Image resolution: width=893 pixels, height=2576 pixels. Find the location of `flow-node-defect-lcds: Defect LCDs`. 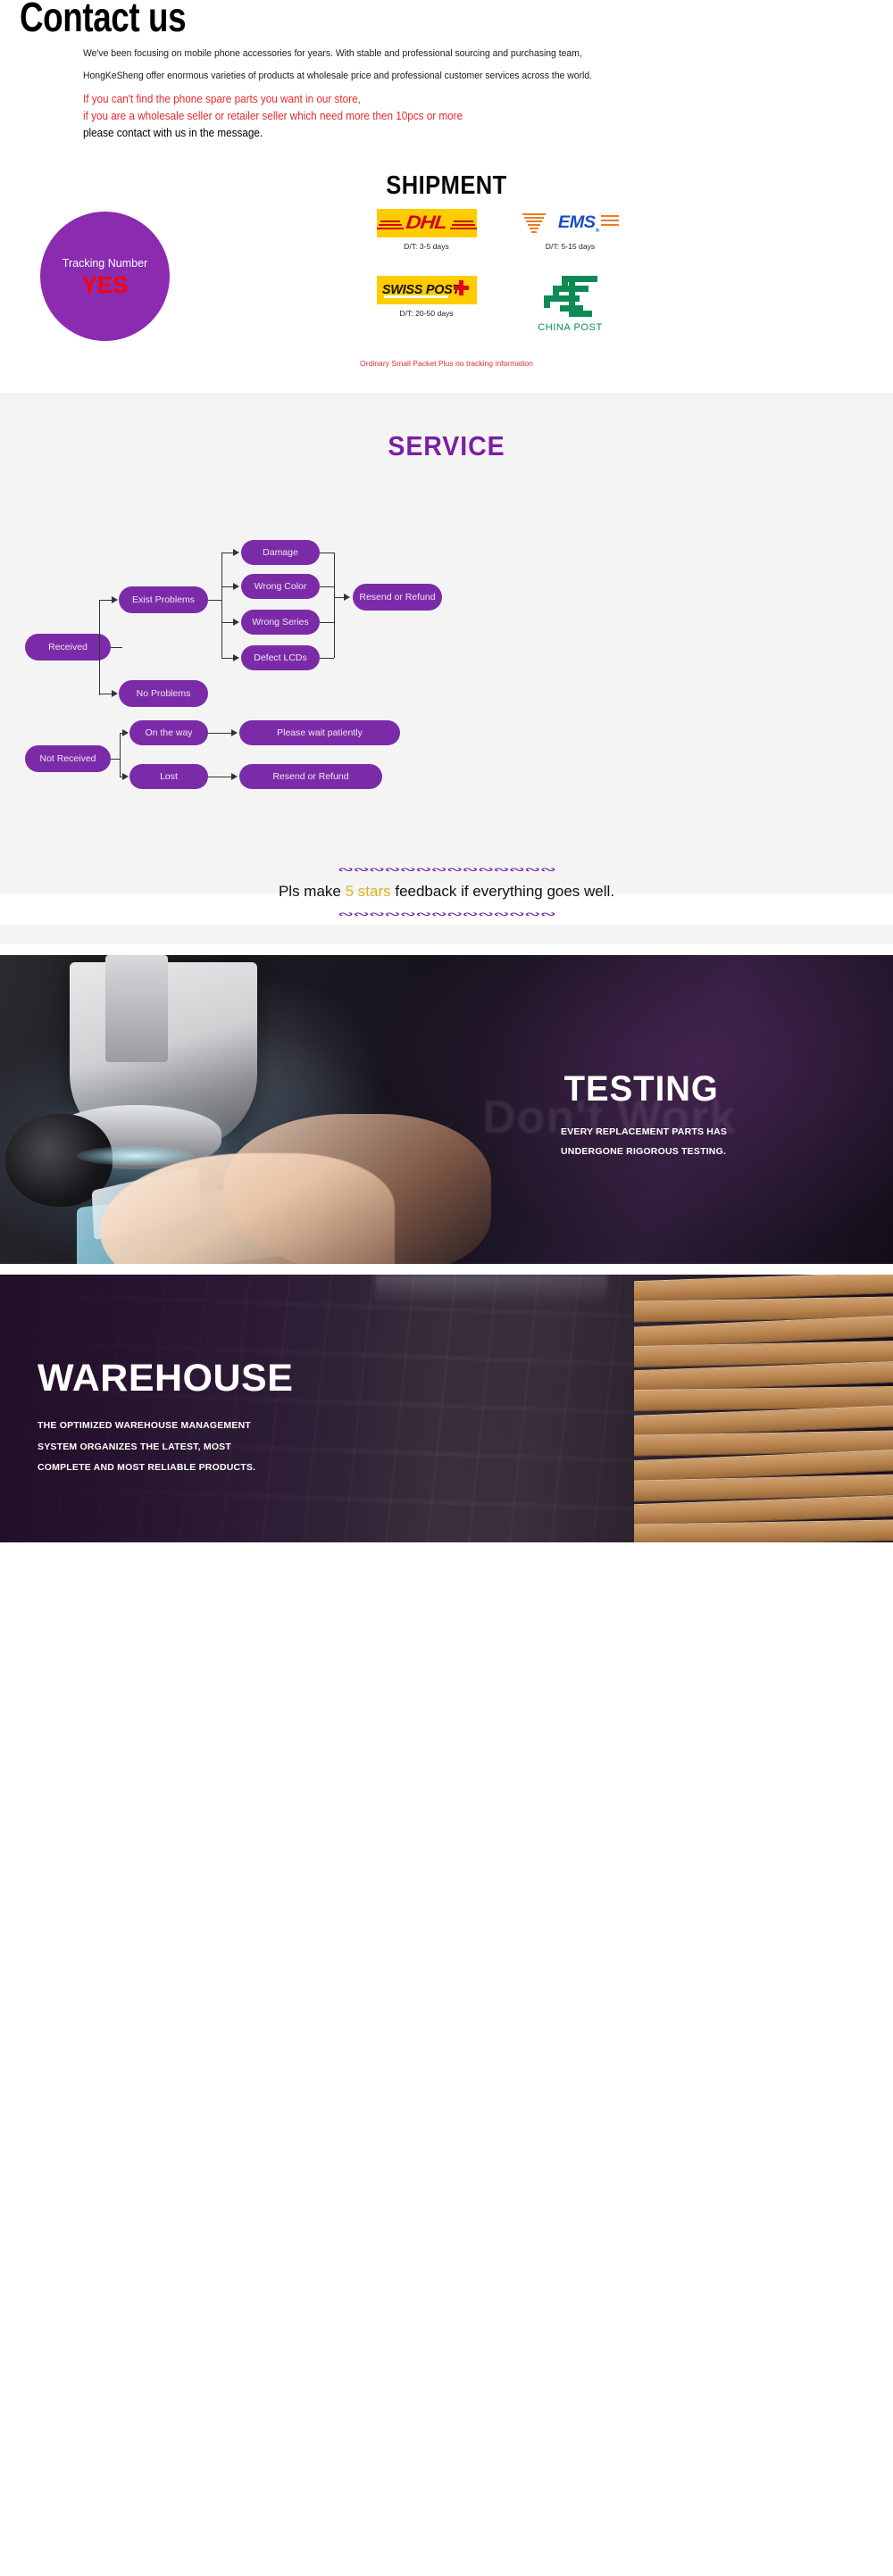

flow-node-defect-lcds: Defect LCDs is located at coordinates (280, 657).